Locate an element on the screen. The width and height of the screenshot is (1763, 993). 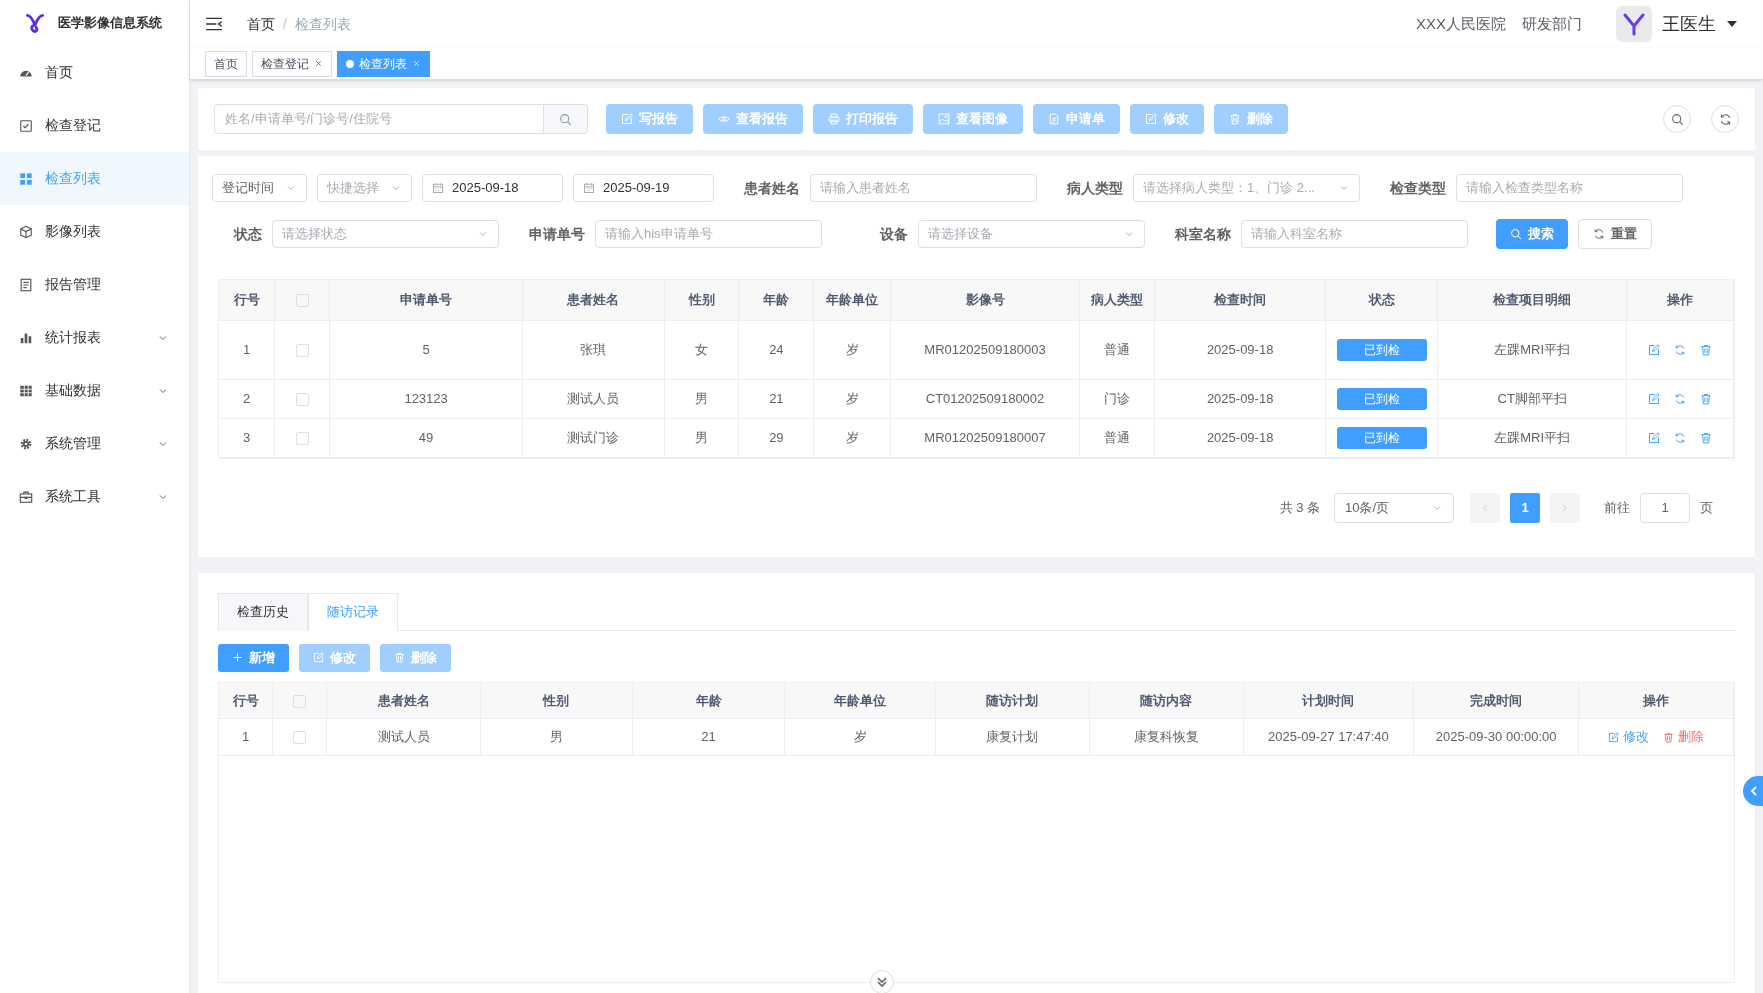
settings-icon is located at coordinates (26, 443).